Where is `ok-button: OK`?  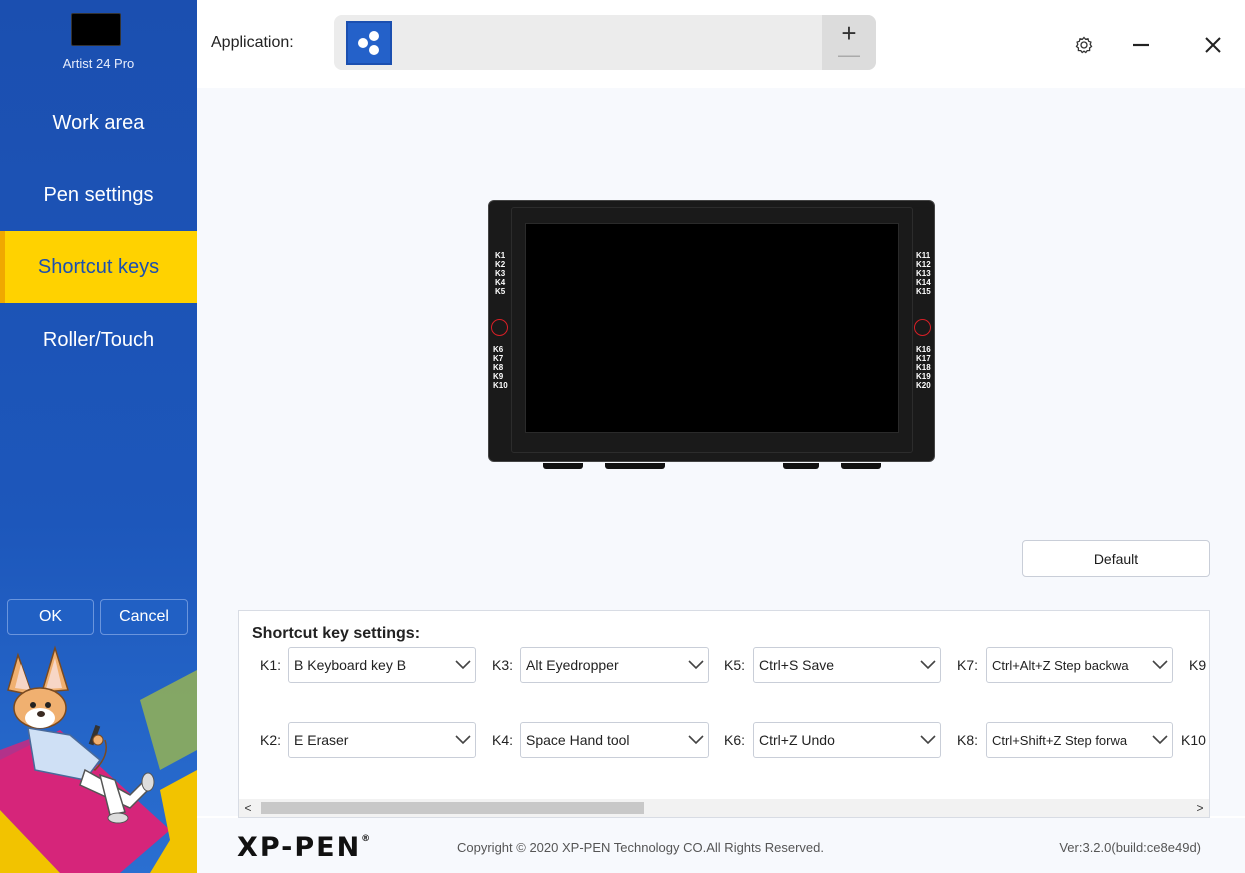
ok-button: OK is located at coordinates (50, 617).